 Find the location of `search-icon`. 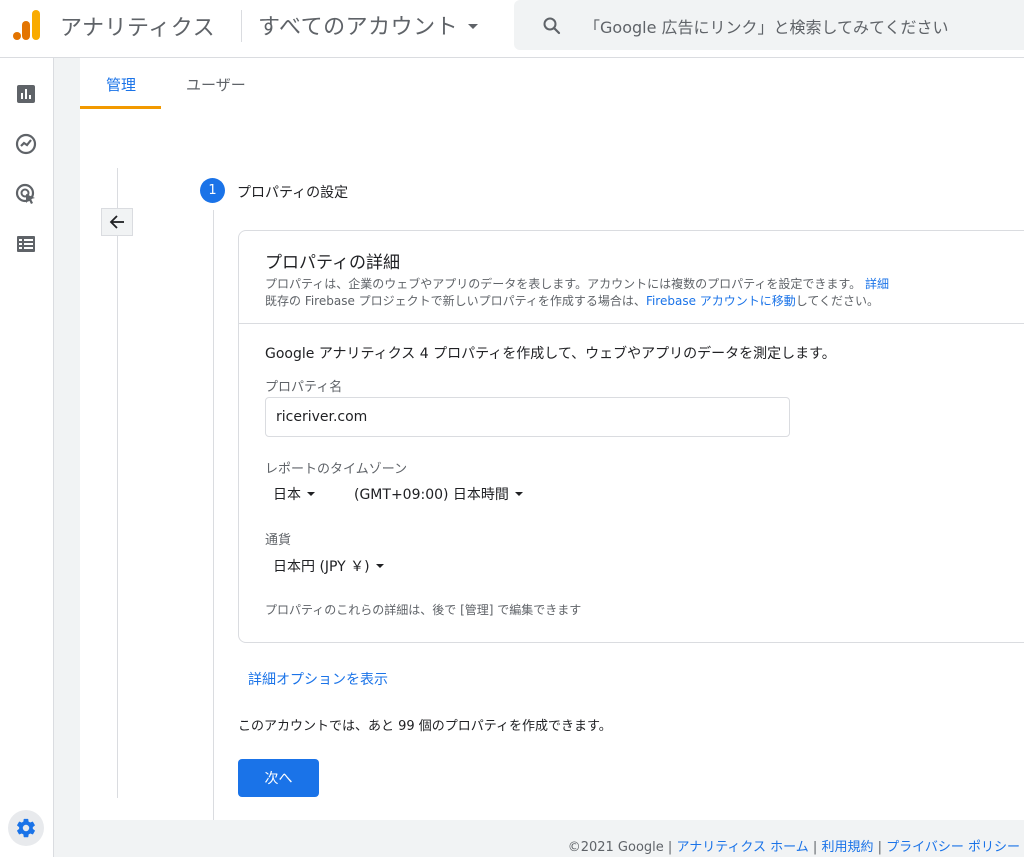

search-icon is located at coordinates (552, 26).